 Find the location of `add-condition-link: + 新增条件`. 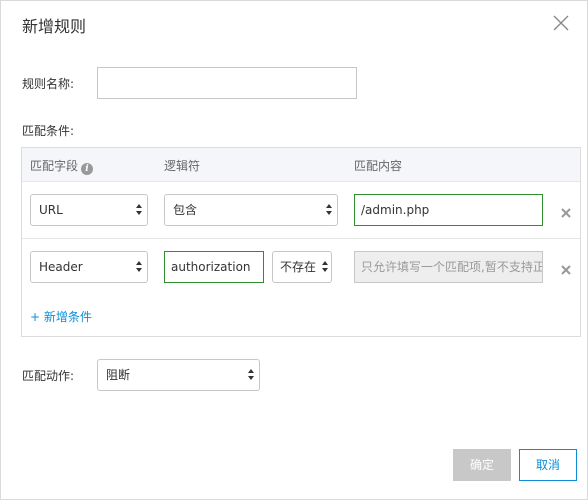

add-condition-link: + 新增条件 is located at coordinates (61, 316).